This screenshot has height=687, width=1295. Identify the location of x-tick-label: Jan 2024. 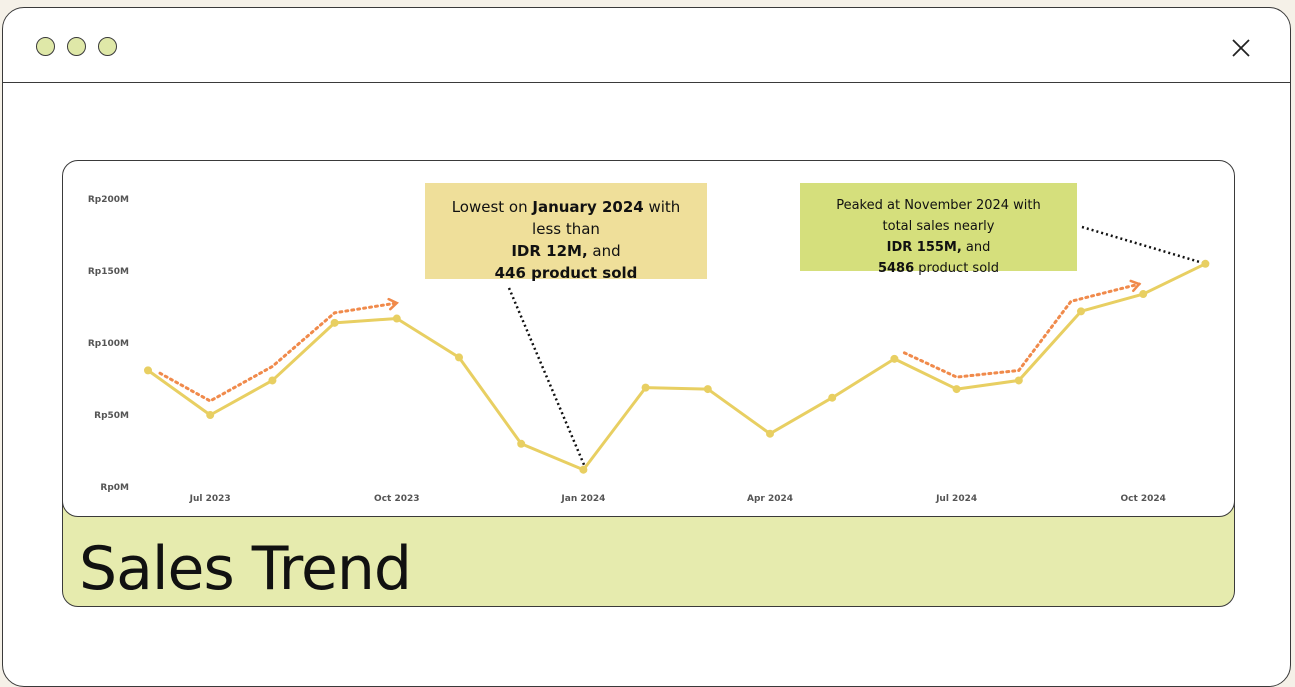
(582, 499).